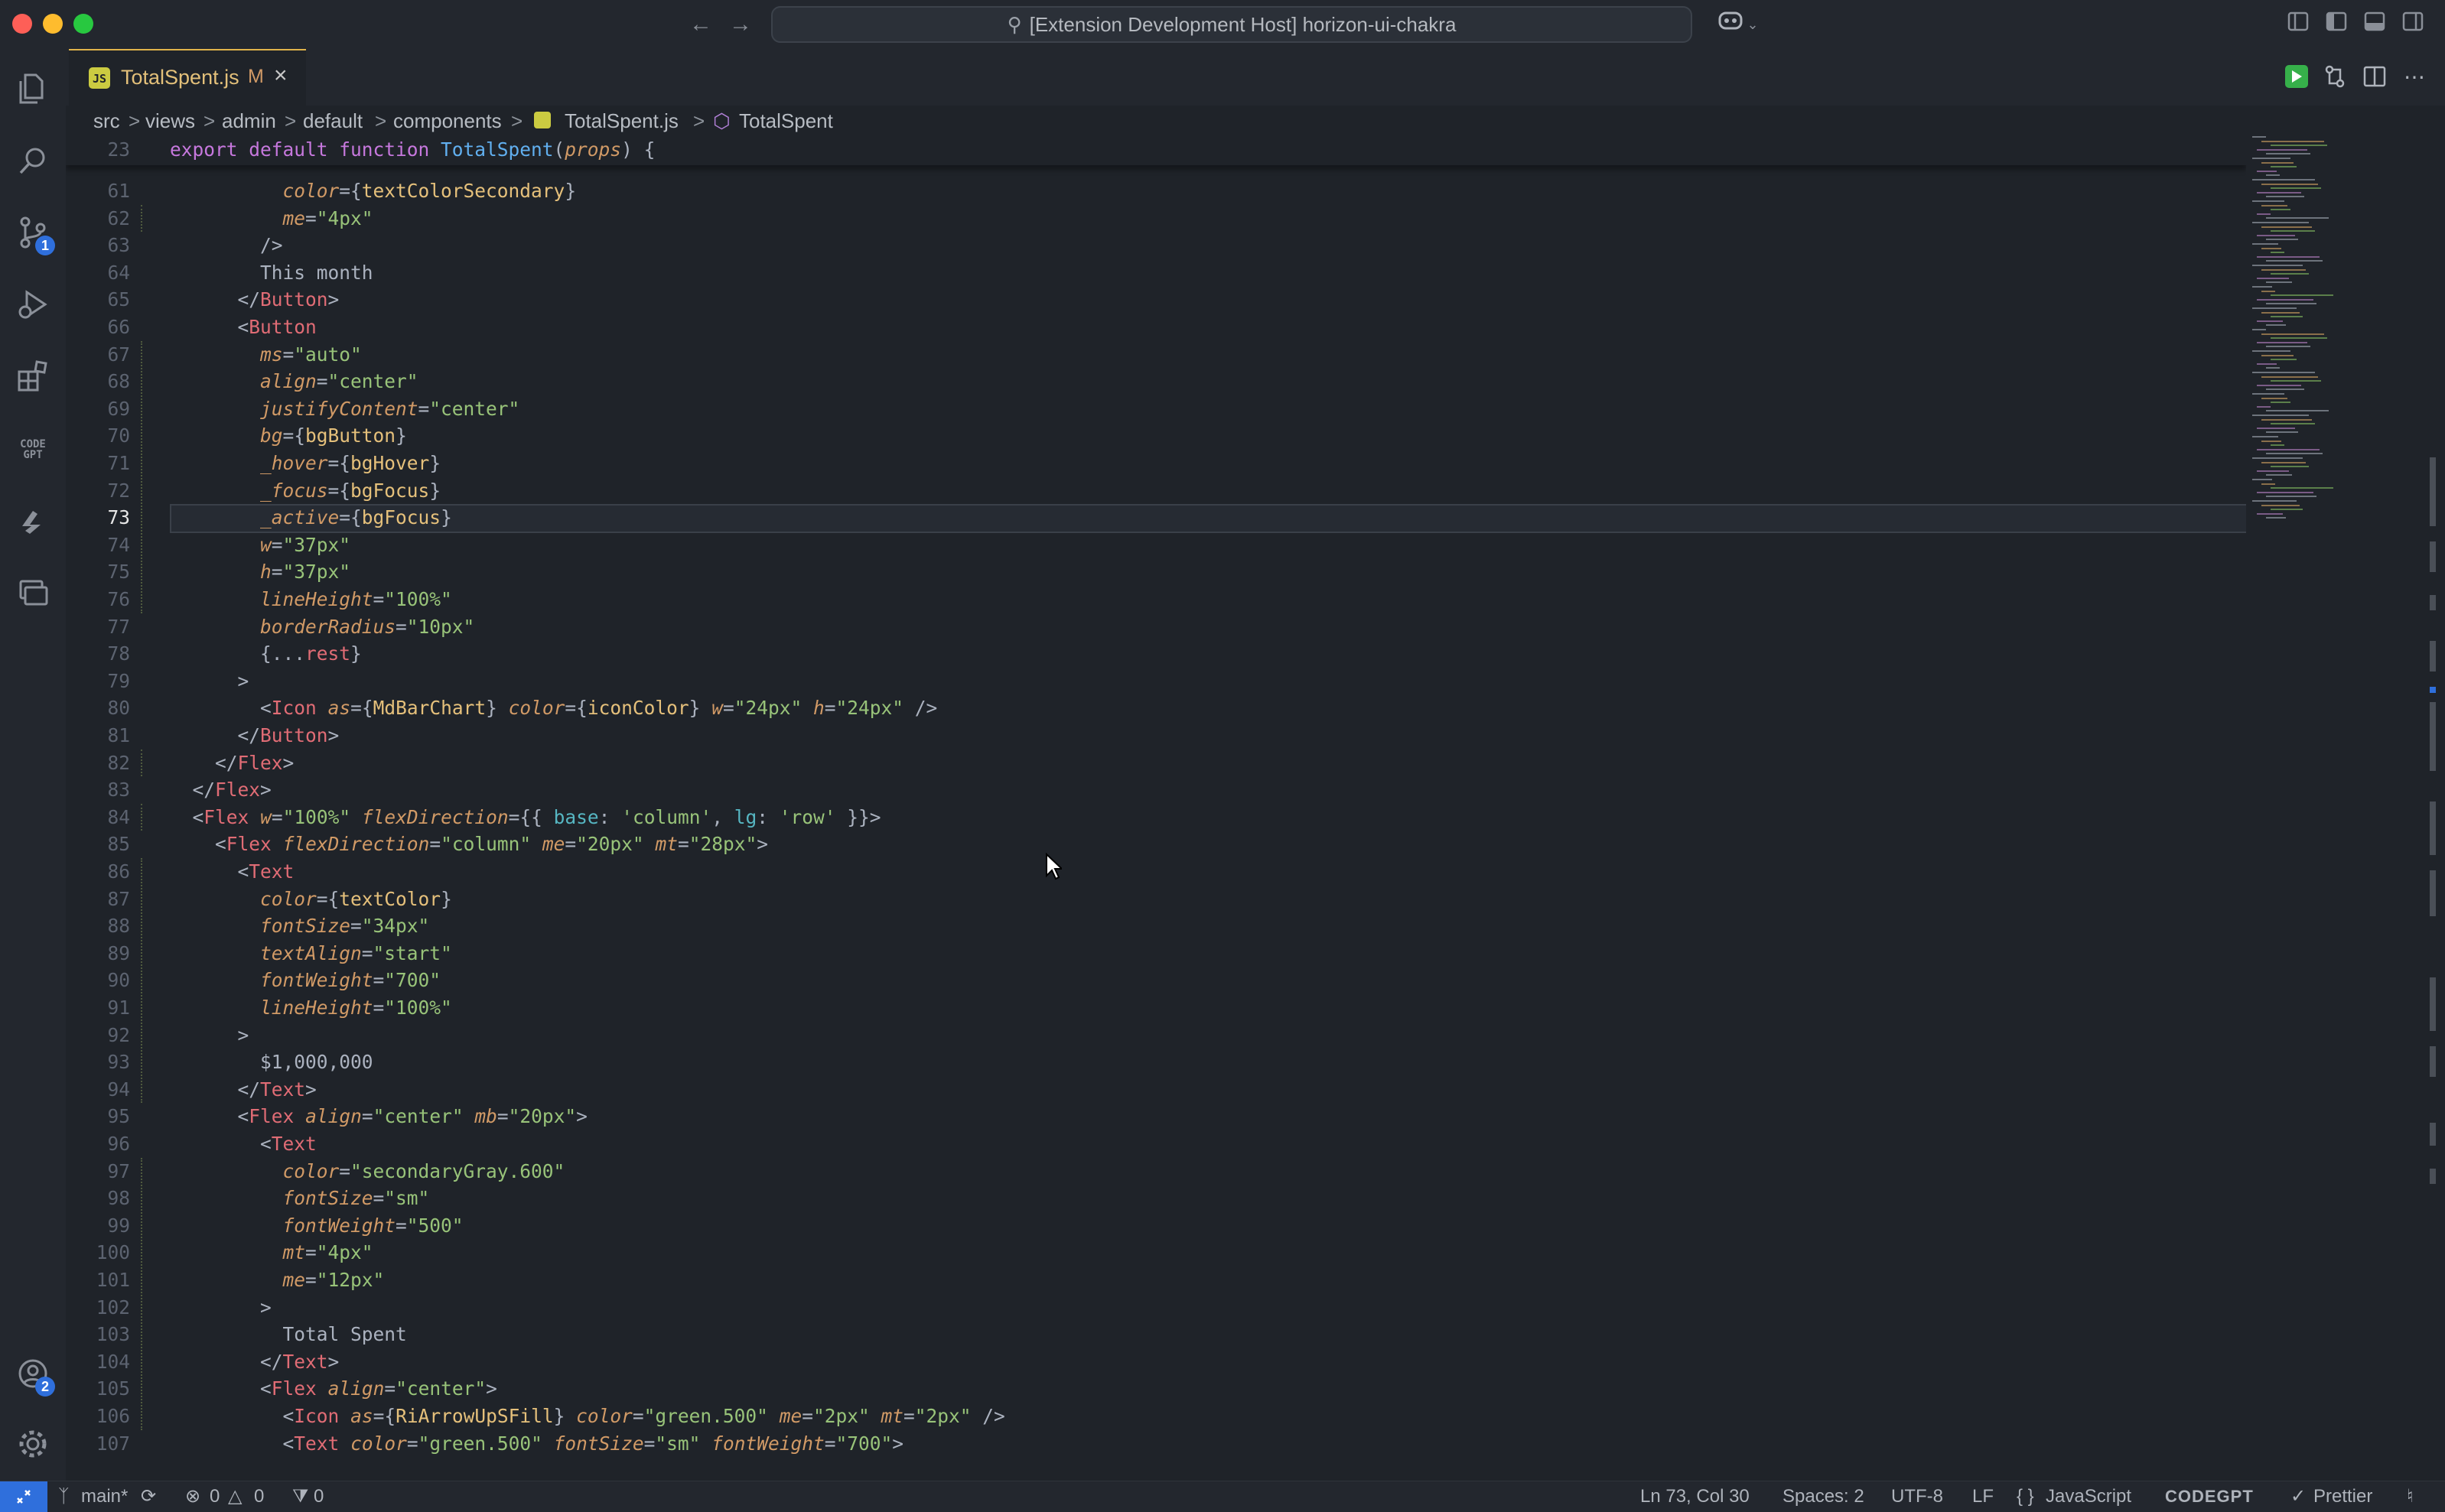 This screenshot has width=2445, height=1512. I want to click on codegpt-agent-icon, so click(33, 521).